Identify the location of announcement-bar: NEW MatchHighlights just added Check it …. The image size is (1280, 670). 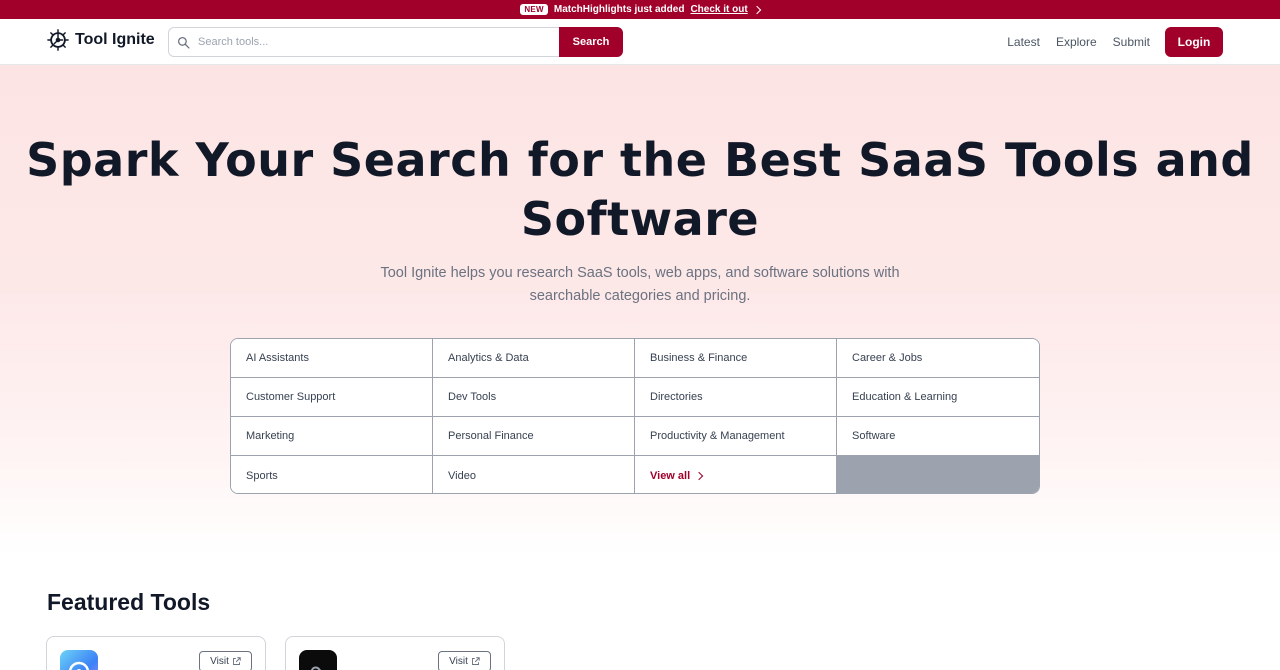
(640, 9).